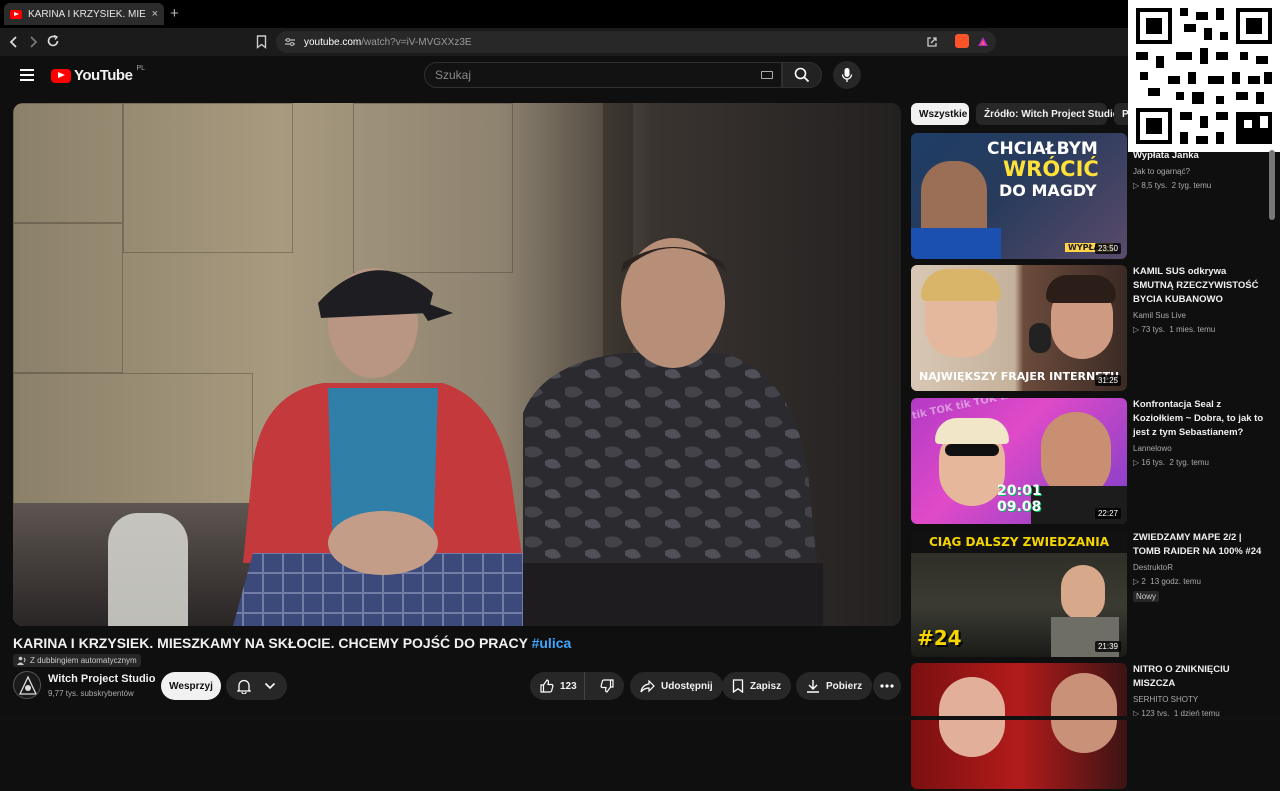  Describe the element at coordinates (33, 42) in the screenshot. I see `forward-icon` at that location.